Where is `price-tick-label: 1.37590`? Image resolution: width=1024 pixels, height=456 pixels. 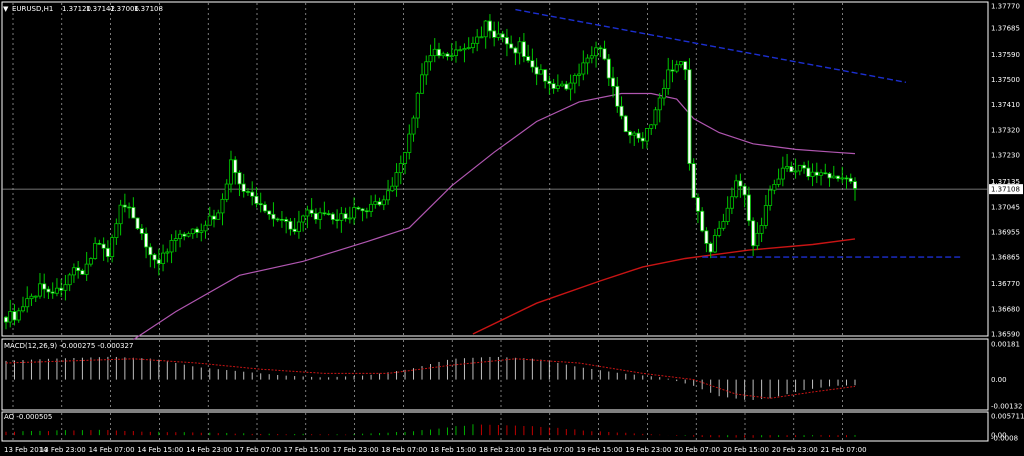
price-tick-label: 1.37590 is located at coordinates (1005, 55).